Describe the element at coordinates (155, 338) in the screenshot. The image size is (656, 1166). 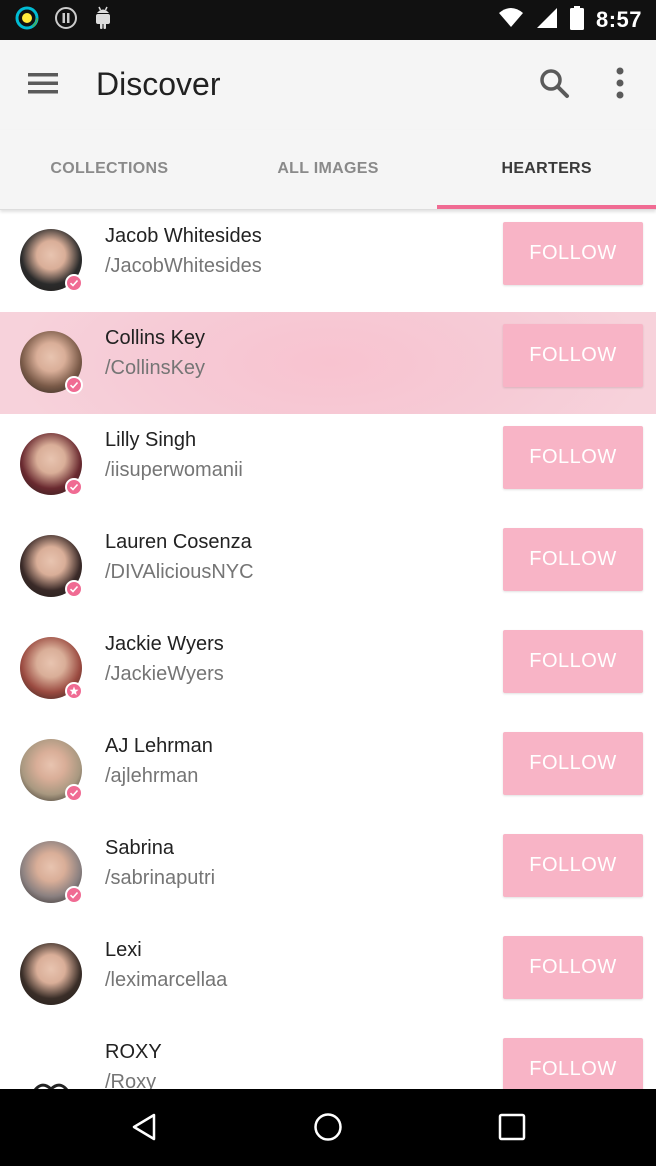
I see `user-name: Collins Key` at that location.